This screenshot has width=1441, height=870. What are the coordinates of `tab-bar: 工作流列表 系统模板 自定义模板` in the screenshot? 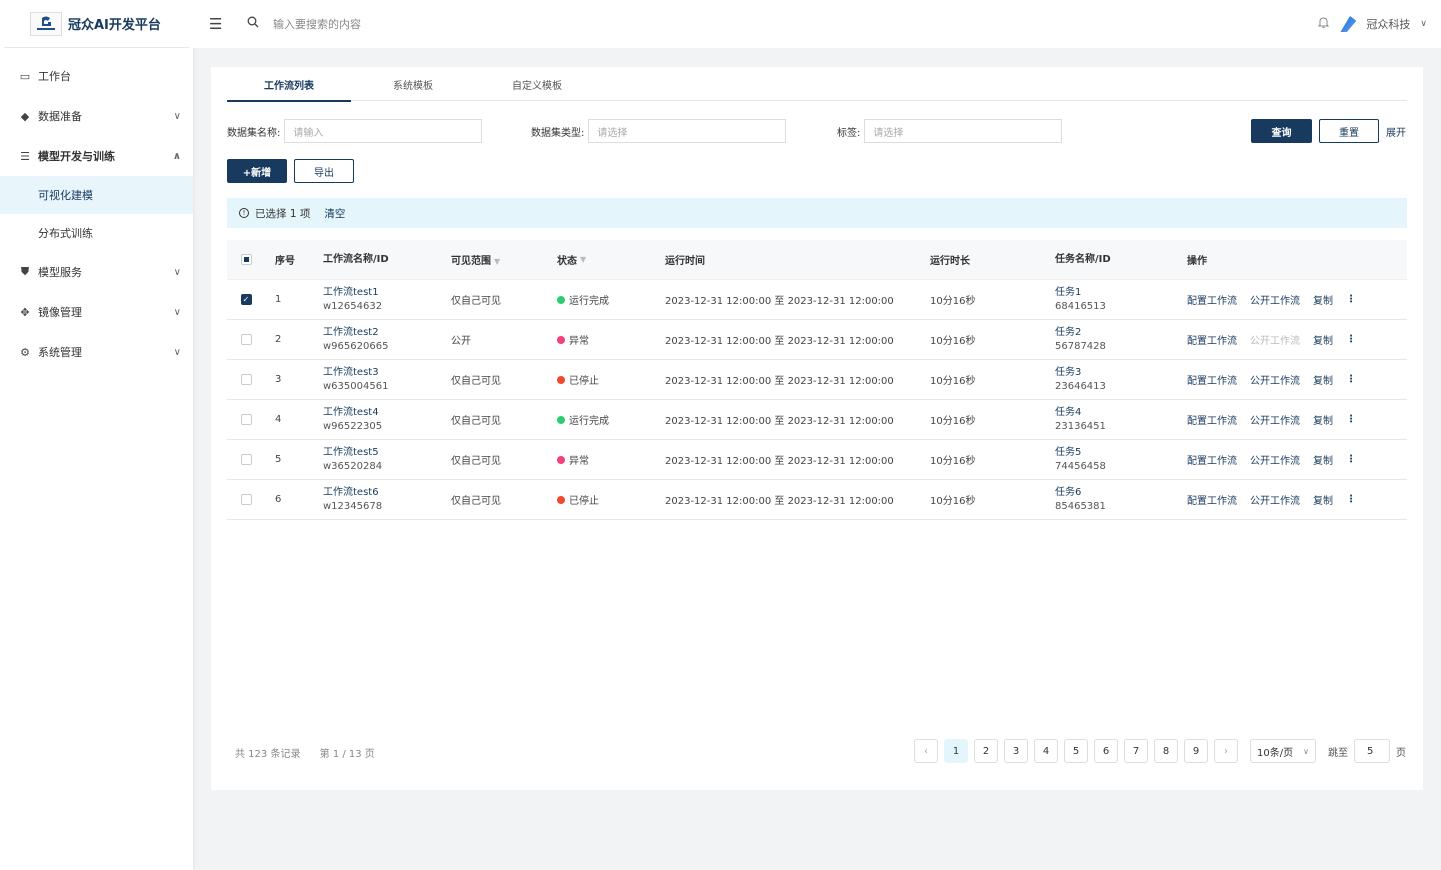 It's located at (817, 84).